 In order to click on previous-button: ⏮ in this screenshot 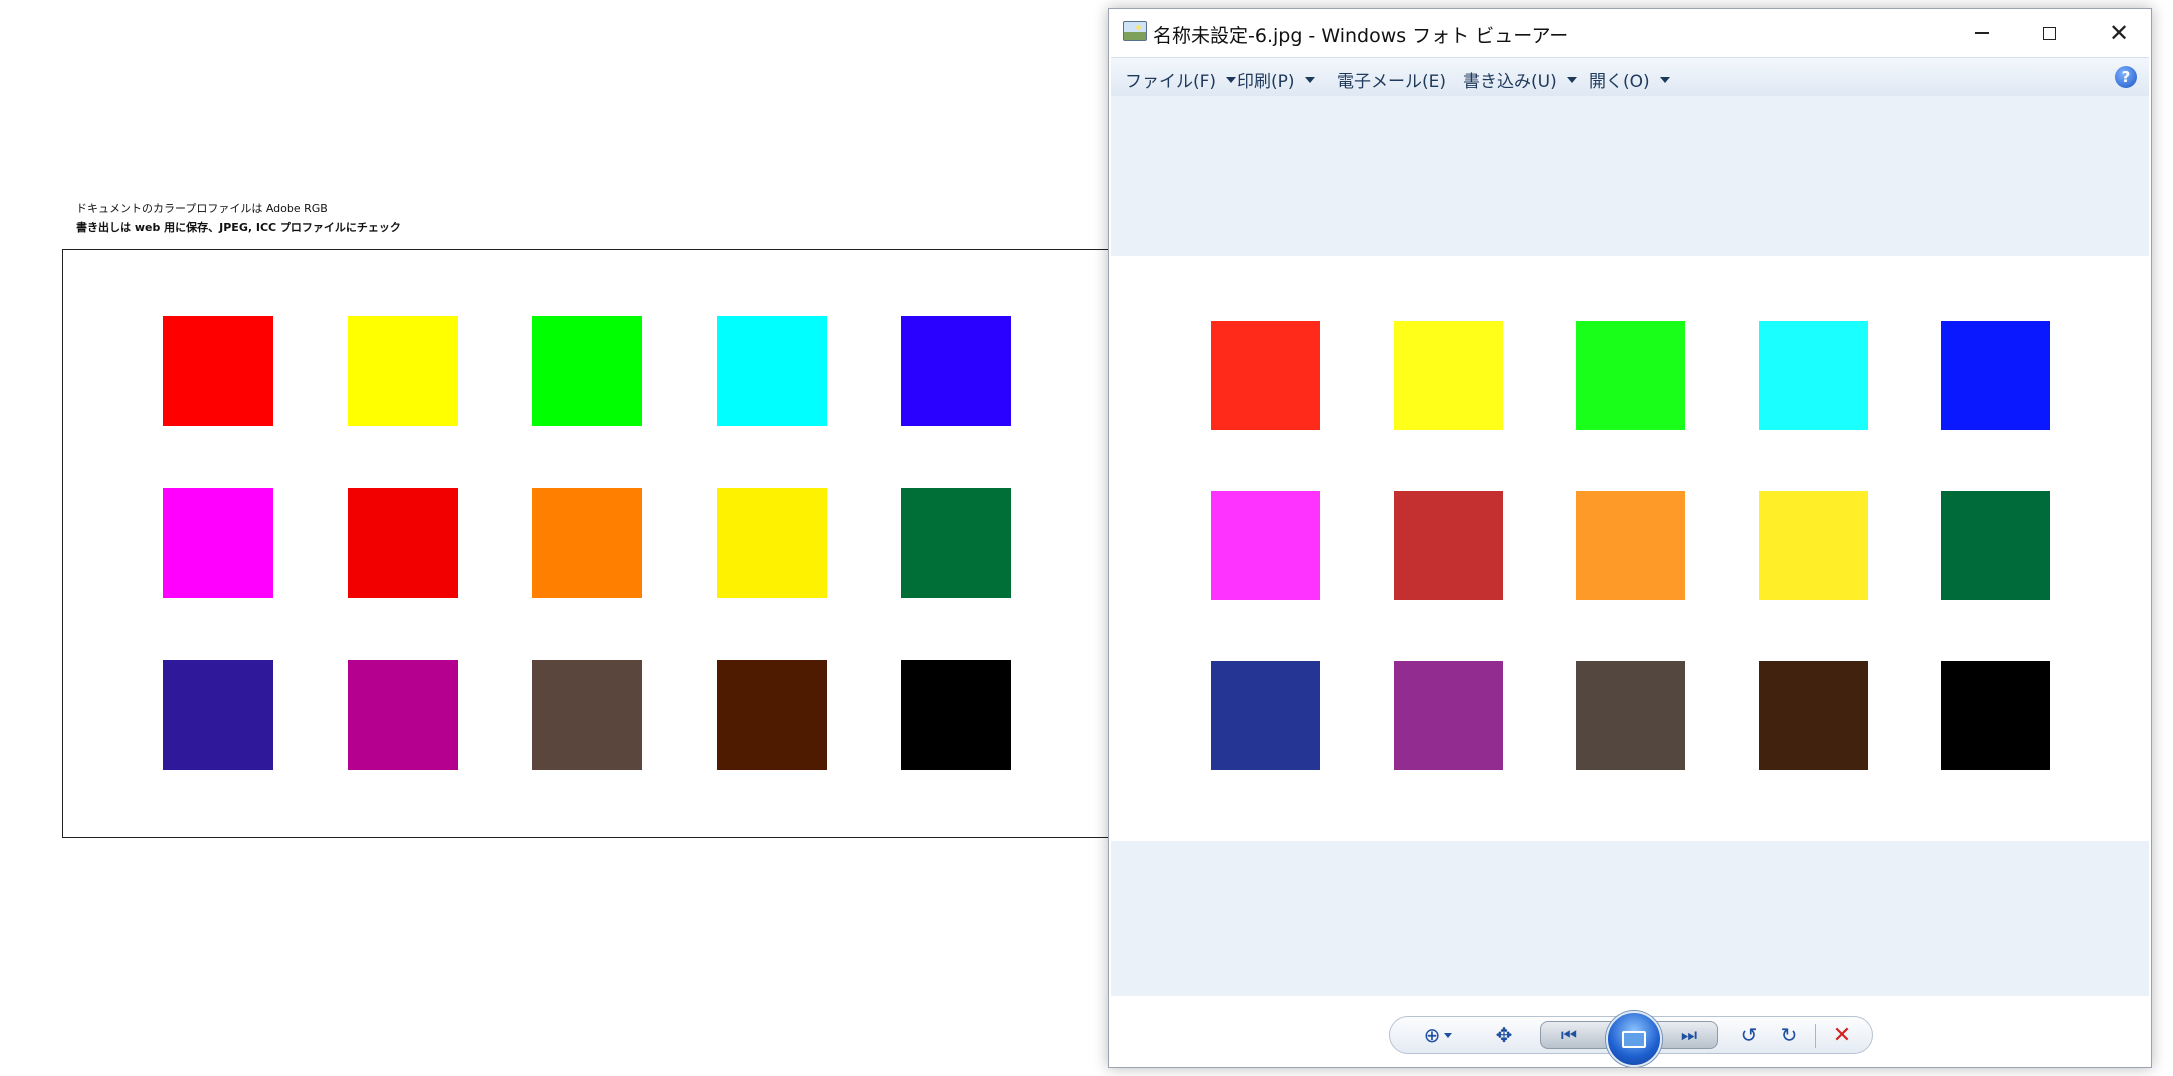, I will do `click(1569, 1035)`.